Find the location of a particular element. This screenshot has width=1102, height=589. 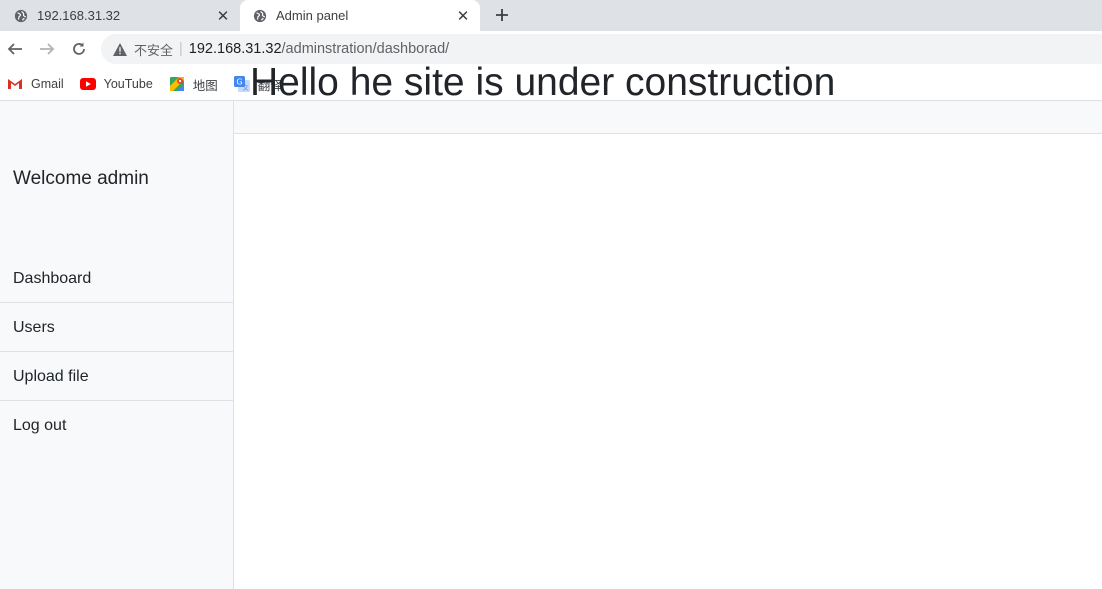

svg-text: 文 is located at coordinates (245, 88).